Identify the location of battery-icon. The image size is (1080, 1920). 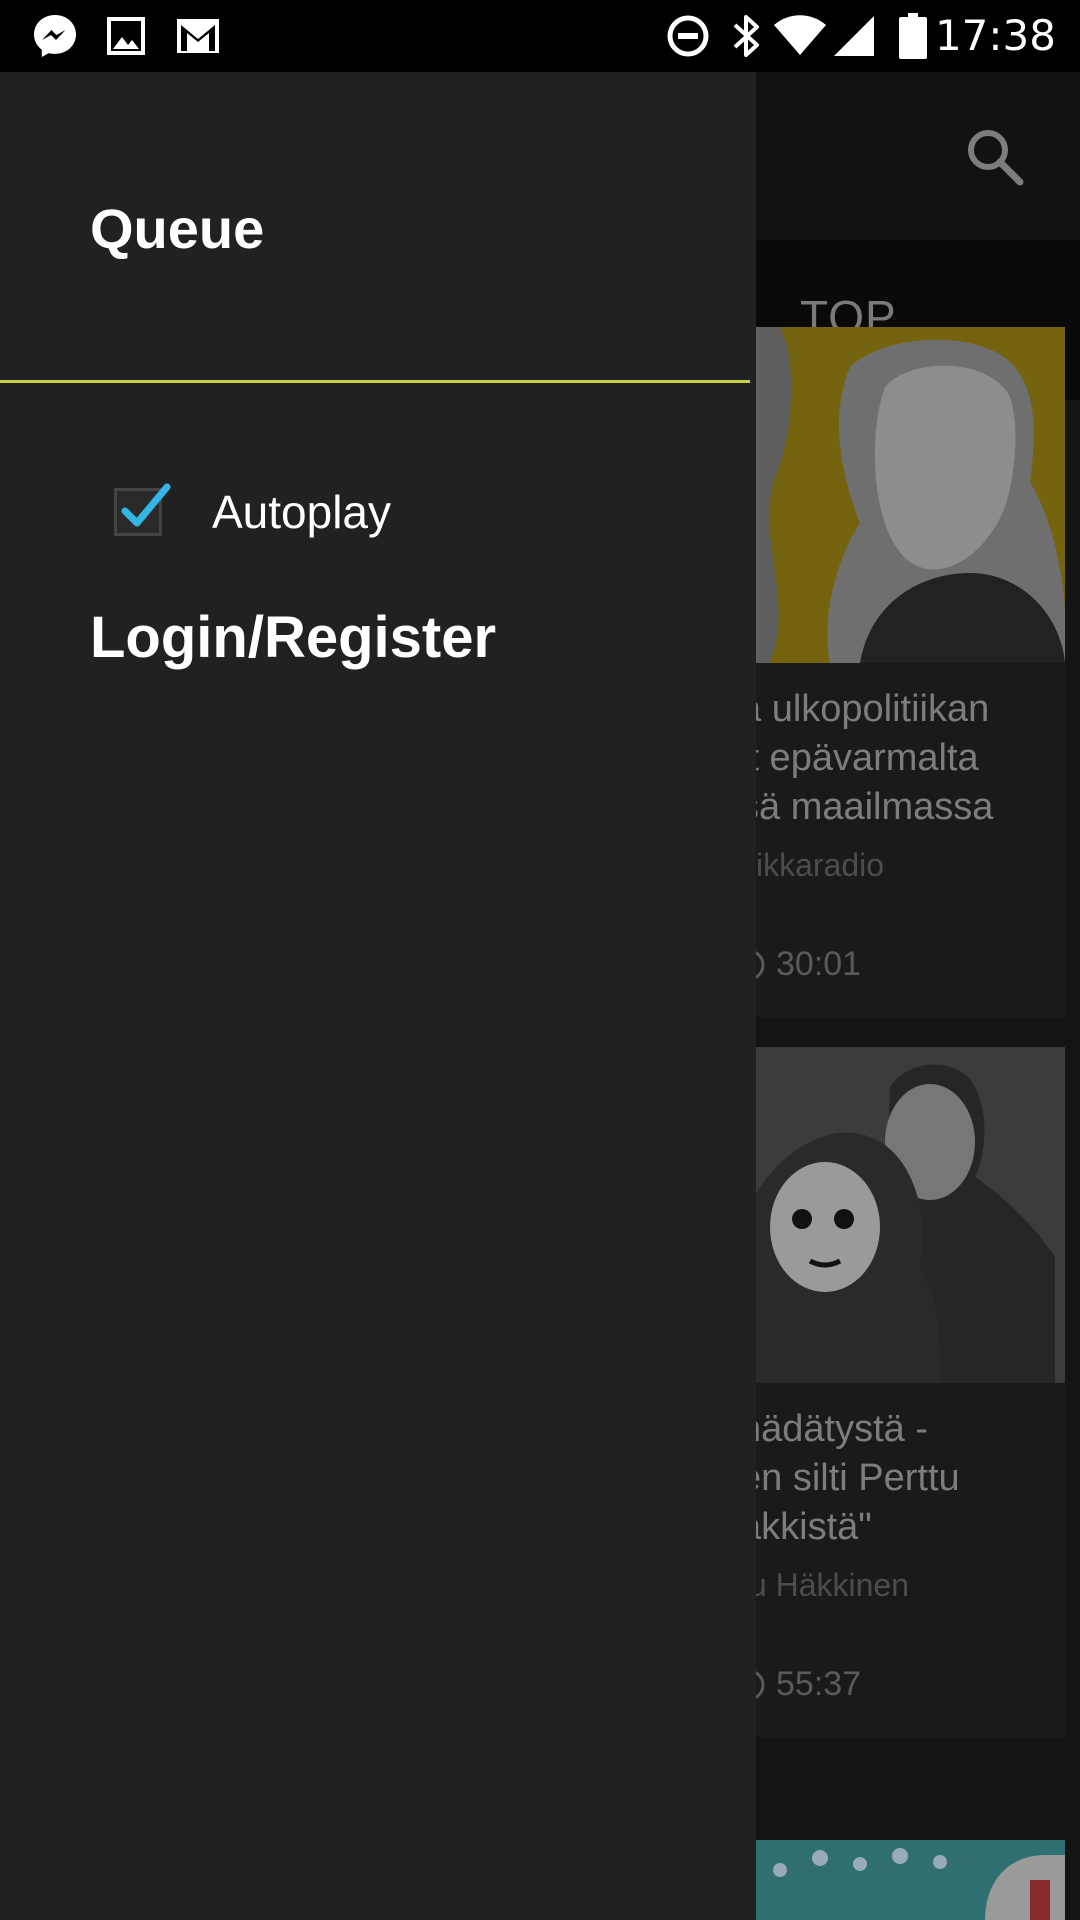
(913, 36).